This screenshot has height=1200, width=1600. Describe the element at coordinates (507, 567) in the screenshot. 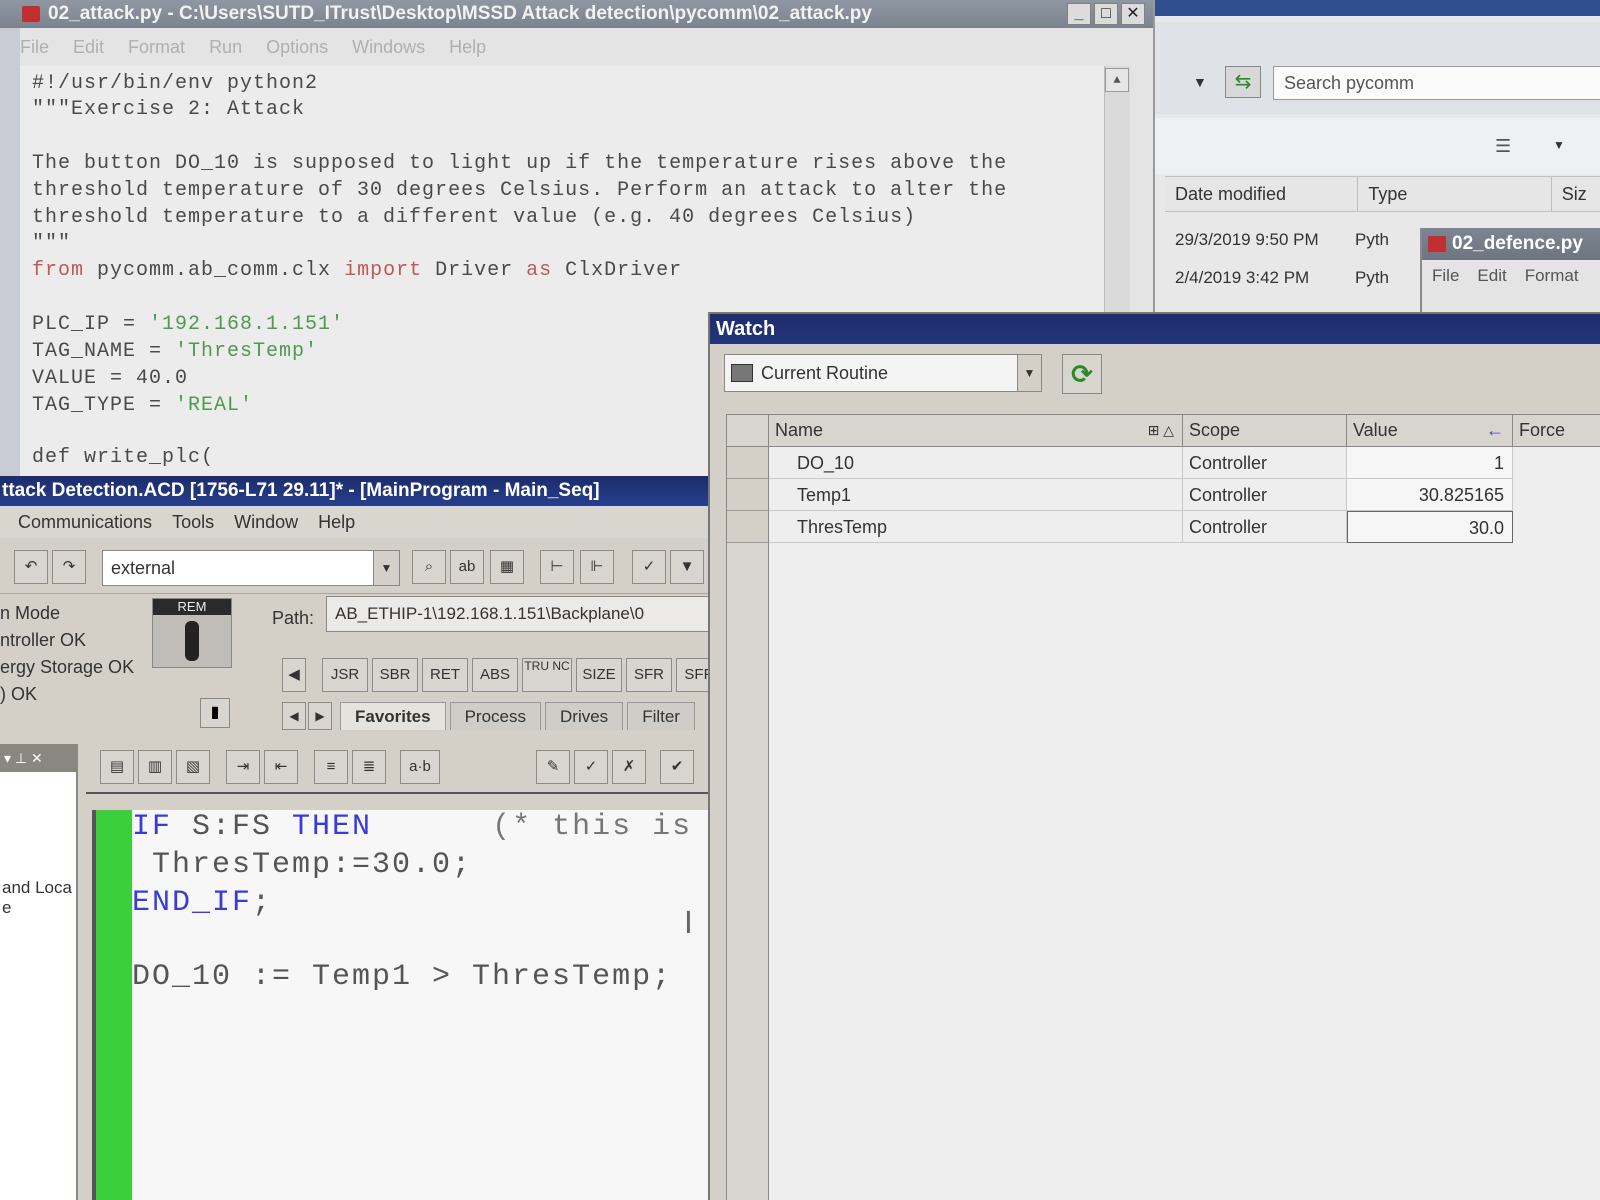

I see `browse-icon: ▦` at that location.